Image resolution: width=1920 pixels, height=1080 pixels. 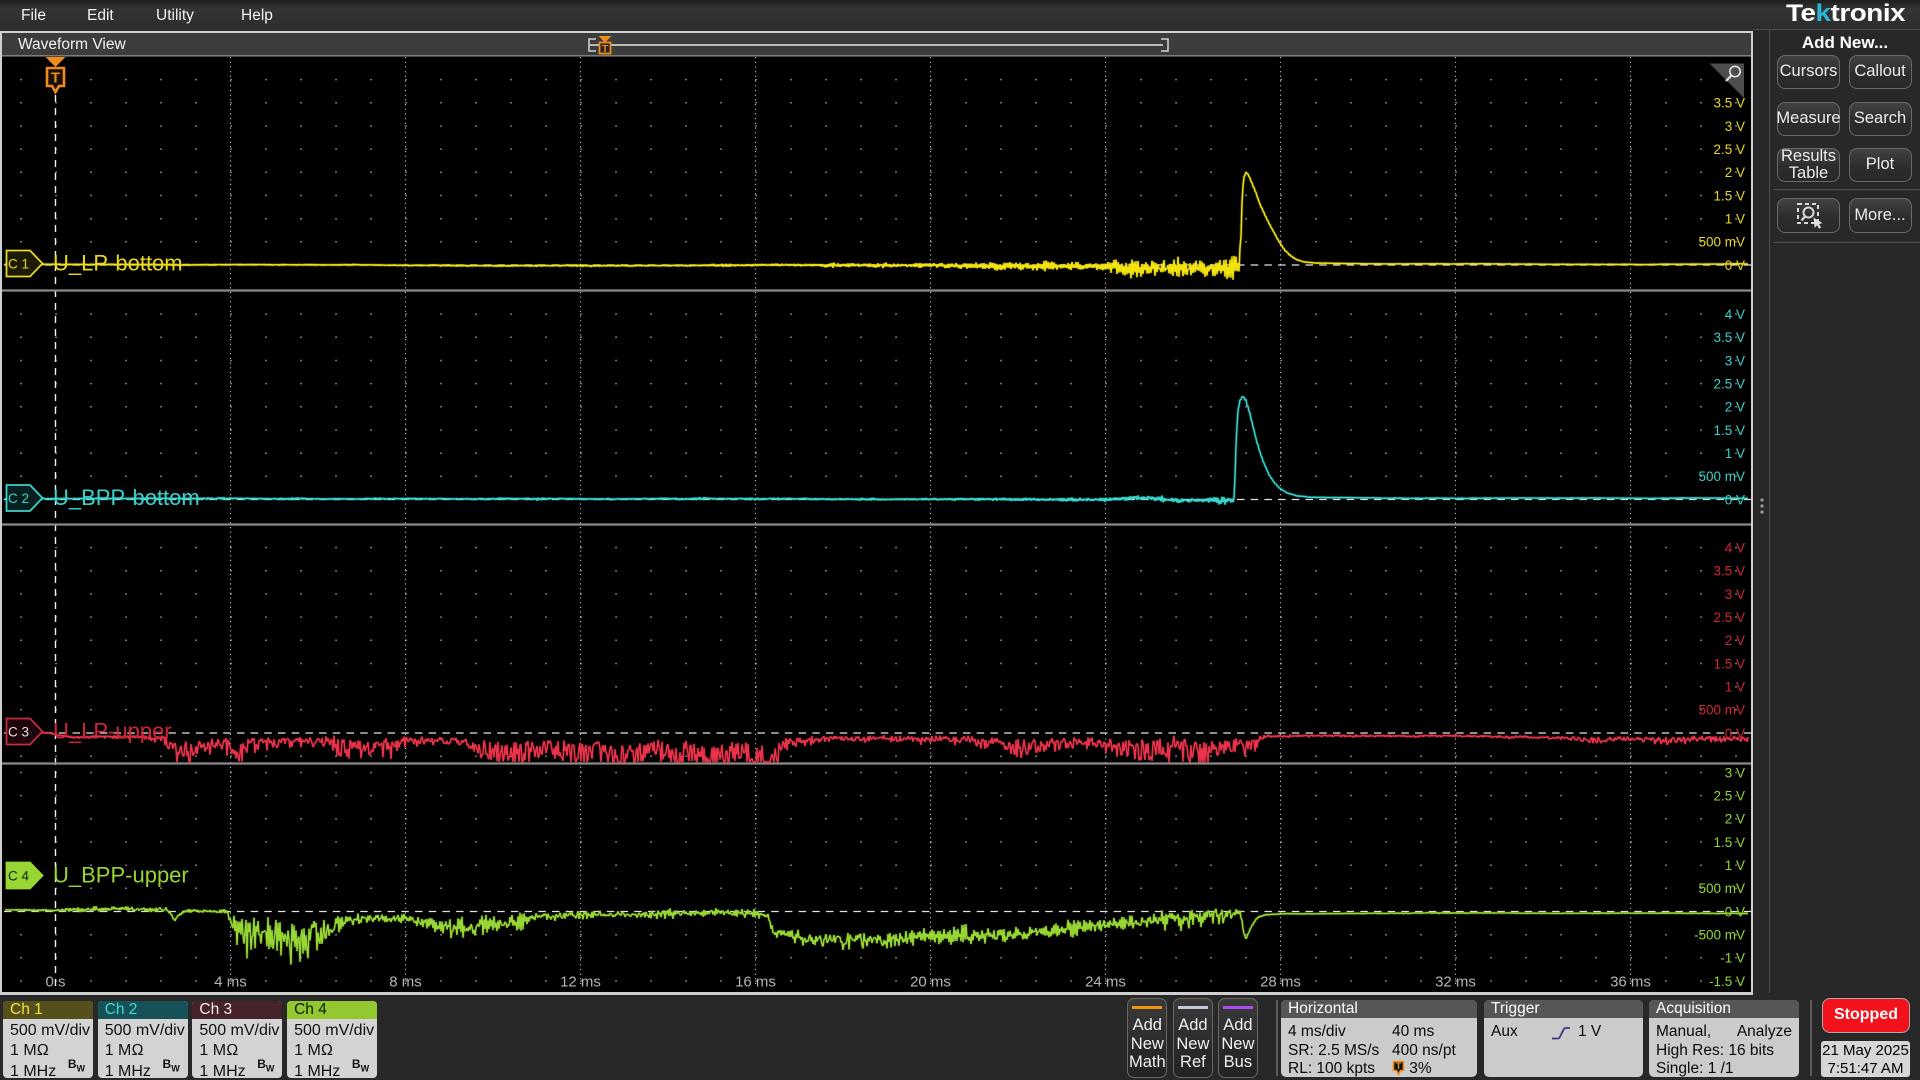 What do you see at coordinates (18, 264) in the screenshot?
I see `svg-text: C 1` at bounding box center [18, 264].